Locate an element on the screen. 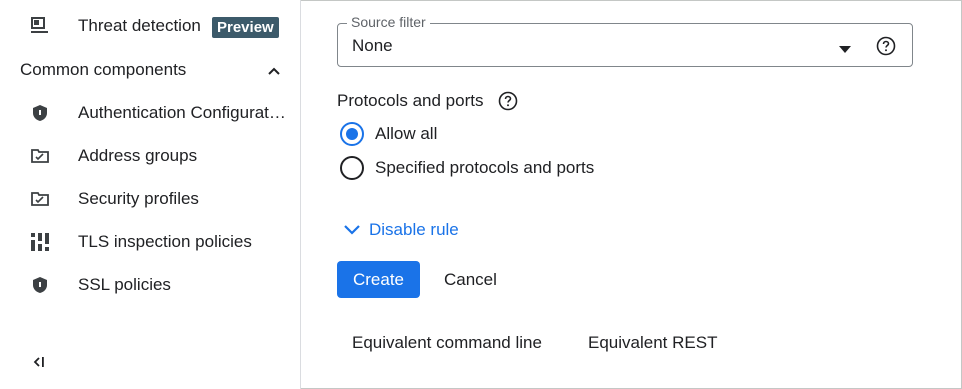  sidebar-item-threat-detection: Threat detection Preview is located at coordinates (150, 26).